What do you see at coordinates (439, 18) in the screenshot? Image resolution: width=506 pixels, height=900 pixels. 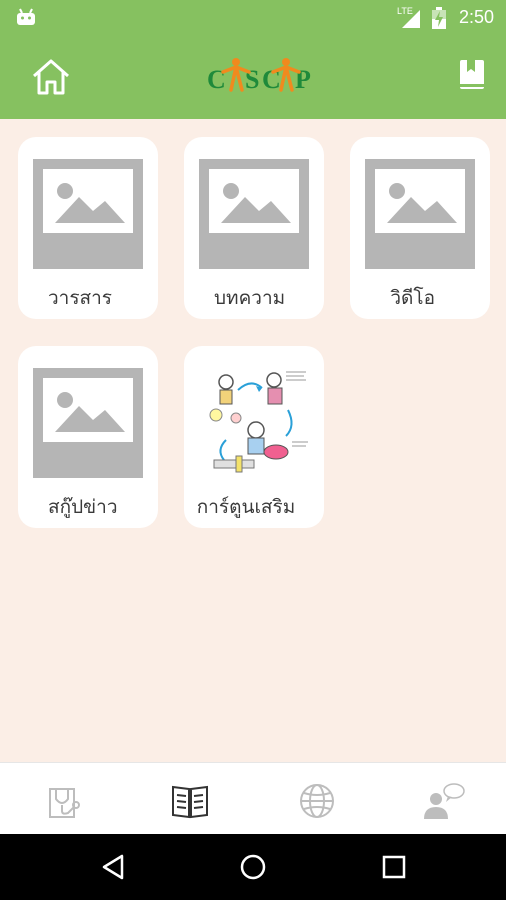 I see `battery-icon` at bounding box center [439, 18].